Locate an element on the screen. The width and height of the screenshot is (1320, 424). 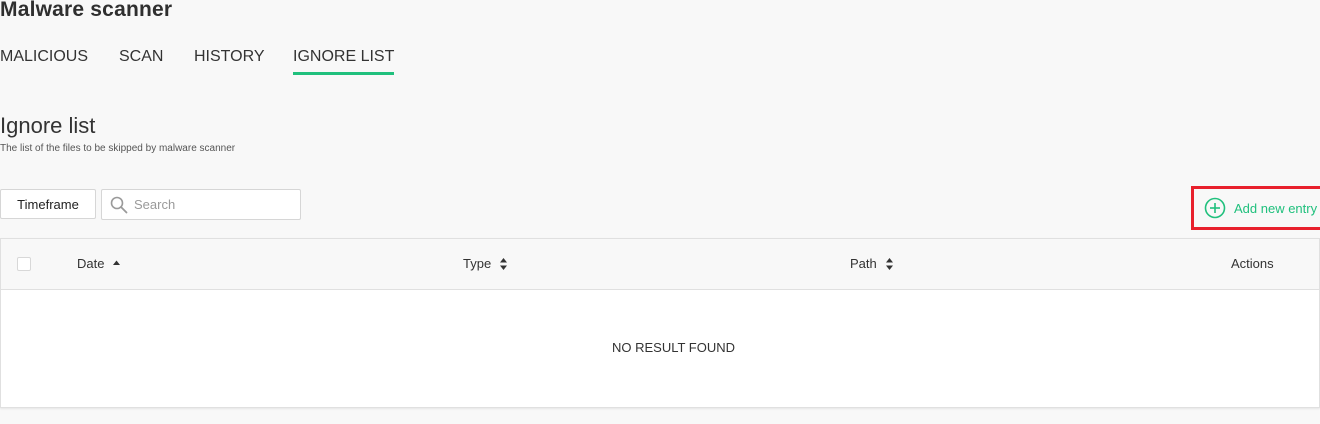
search-icon is located at coordinates (119, 205).